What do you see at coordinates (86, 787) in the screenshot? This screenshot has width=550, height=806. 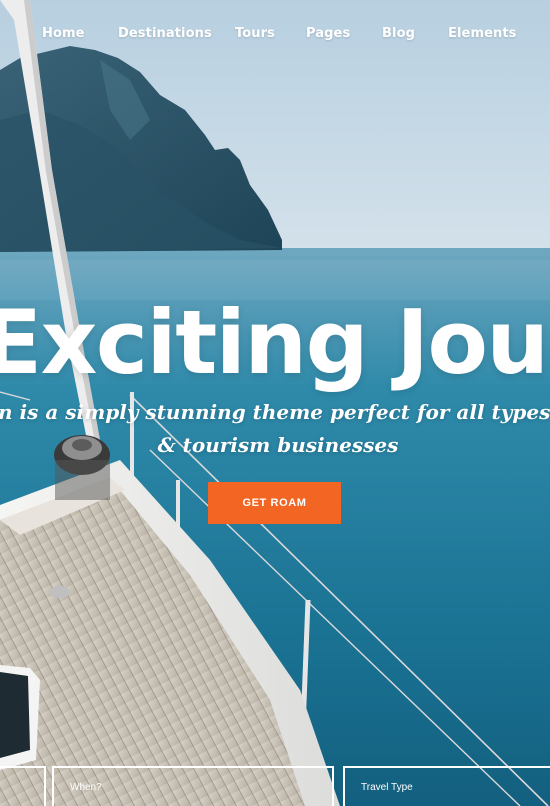 I see `when-label: When?` at bounding box center [86, 787].